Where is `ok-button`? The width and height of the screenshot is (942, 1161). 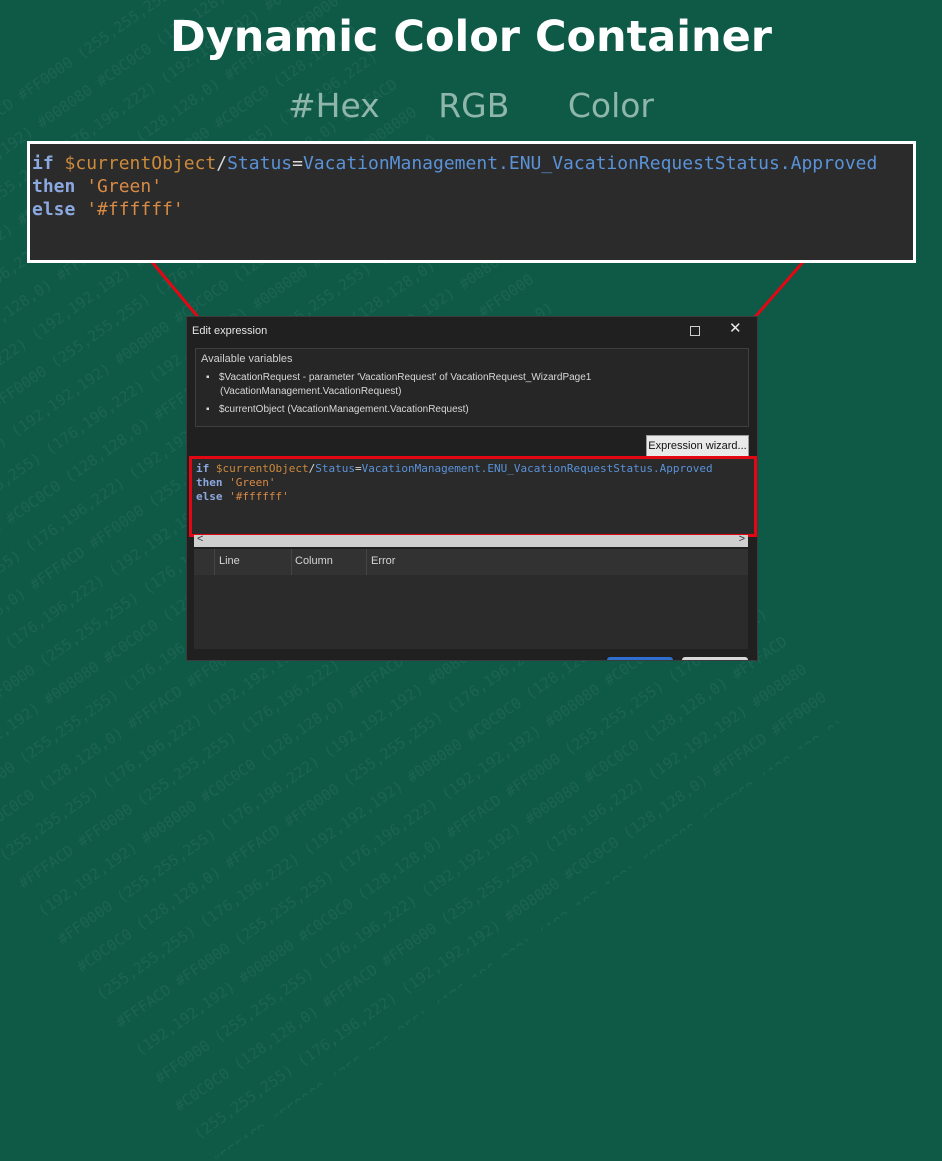 ok-button is located at coordinates (640, 658).